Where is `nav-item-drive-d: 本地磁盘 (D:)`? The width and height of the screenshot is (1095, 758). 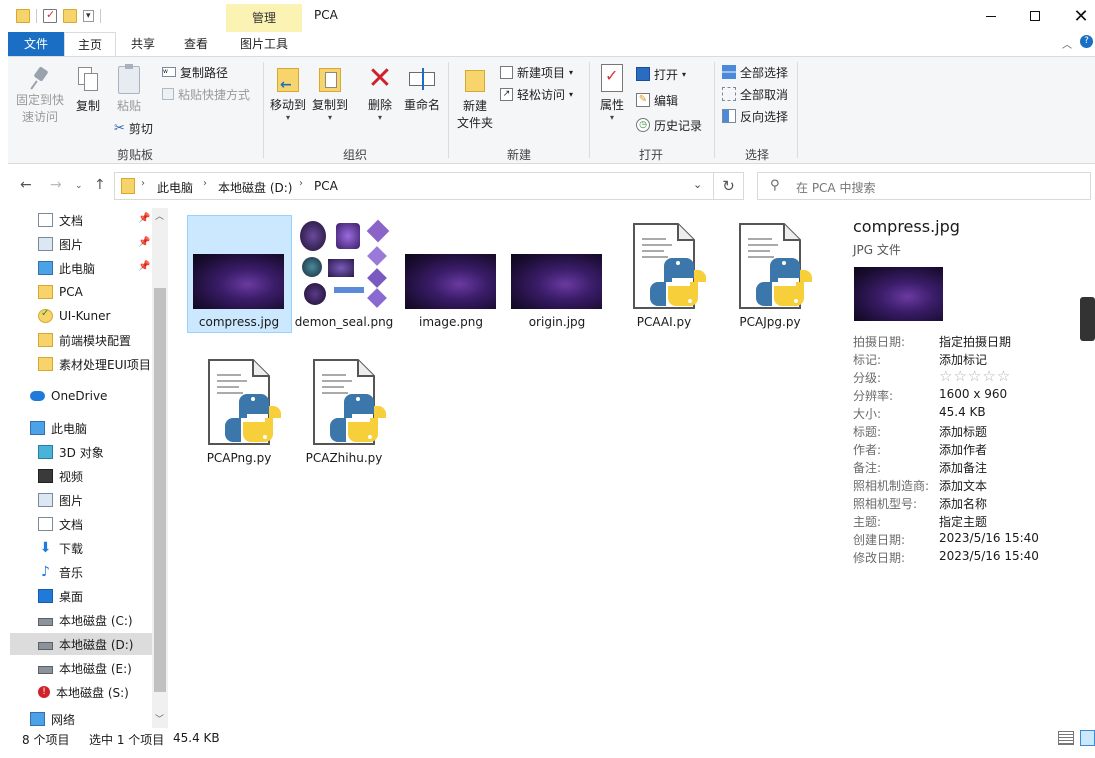 nav-item-drive-d: 本地磁盘 (D:) is located at coordinates (85, 644).